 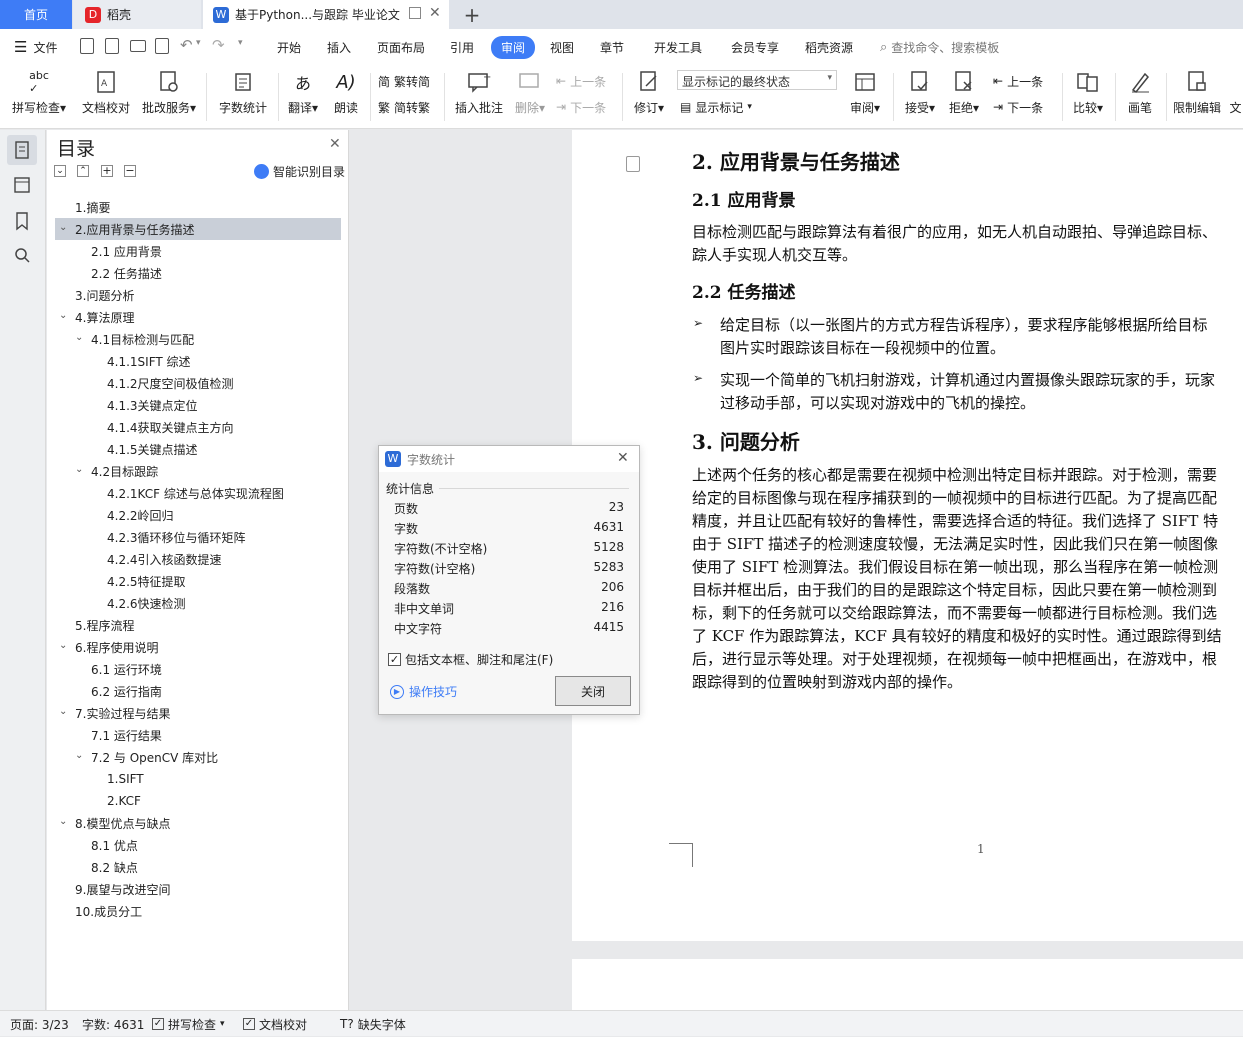 What do you see at coordinates (198, 251) in the screenshot?
I see `toc-item: 2.1 应用背景` at bounding box center [198, 251].